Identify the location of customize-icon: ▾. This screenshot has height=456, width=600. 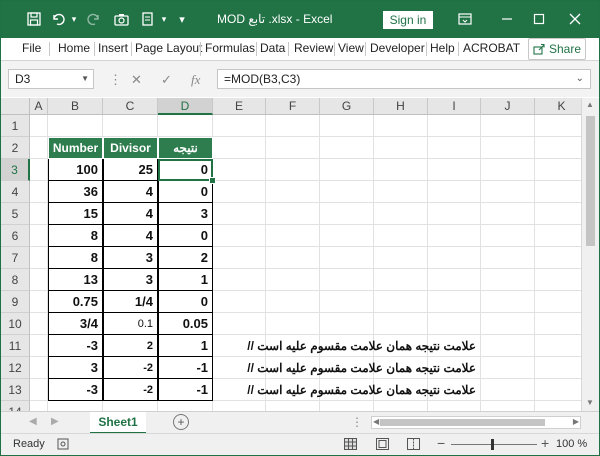
(182, 19).